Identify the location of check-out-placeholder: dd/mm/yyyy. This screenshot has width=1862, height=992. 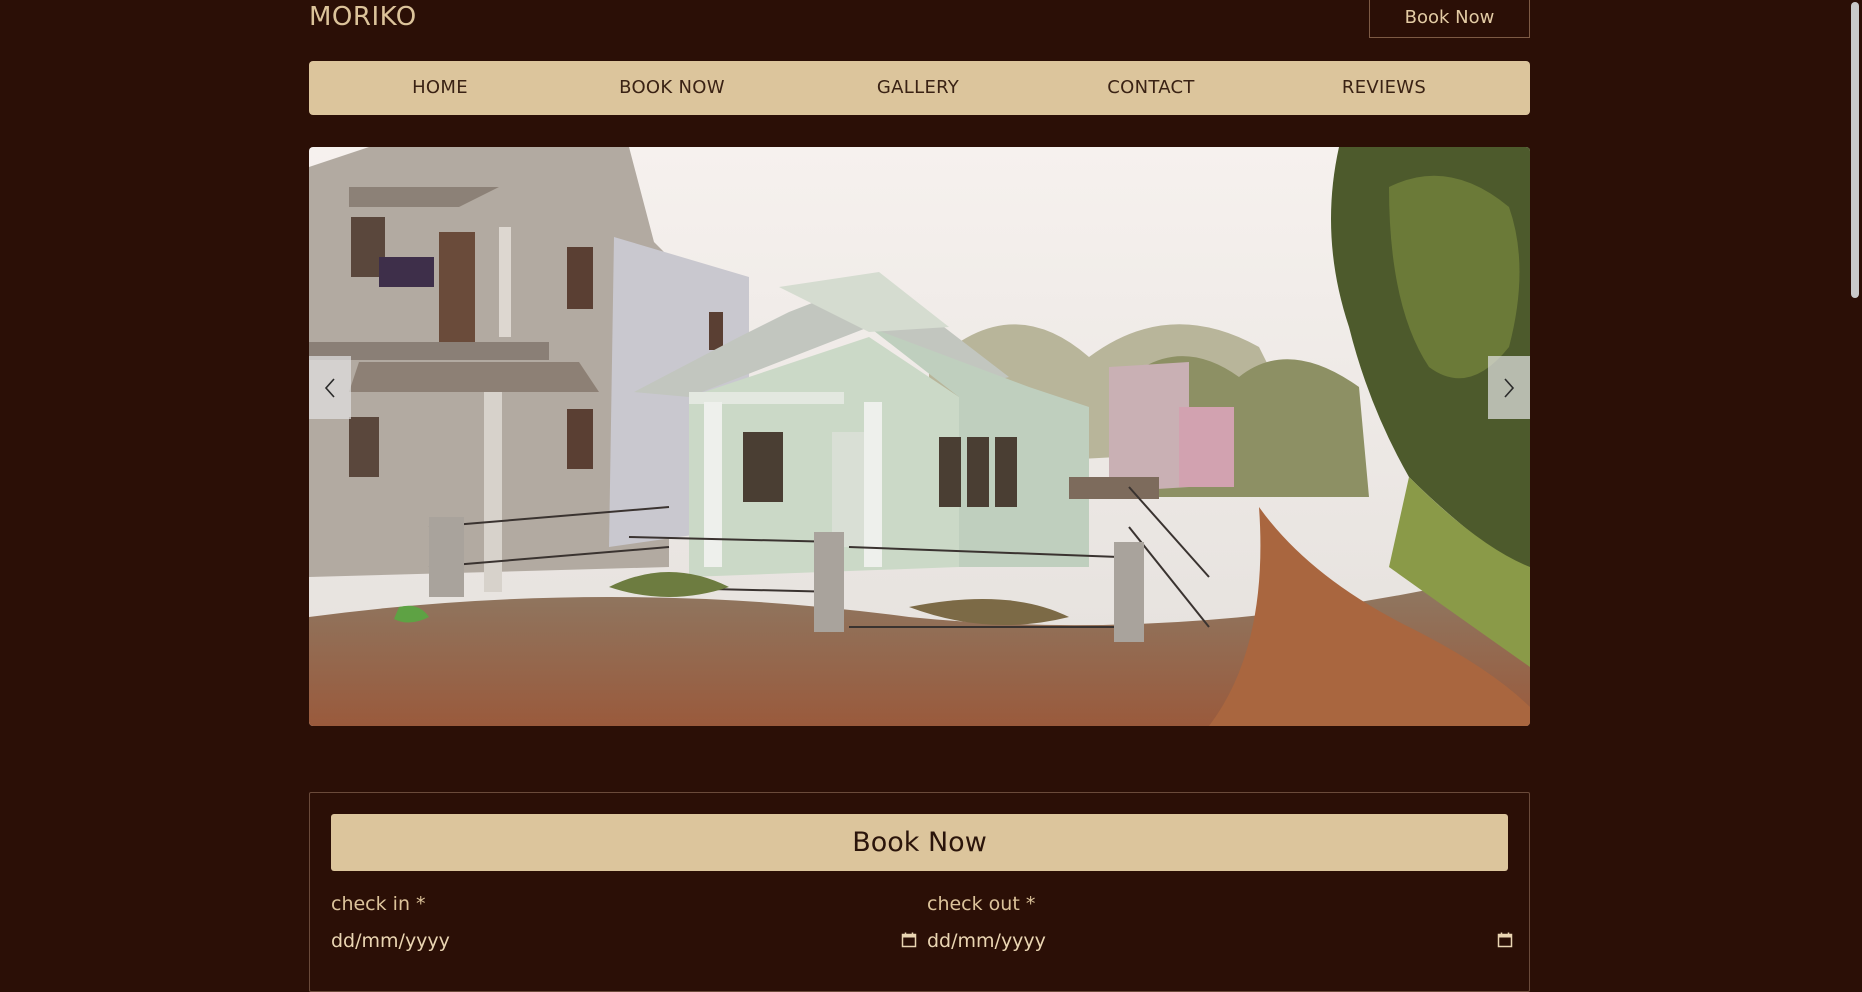
(986, 941).